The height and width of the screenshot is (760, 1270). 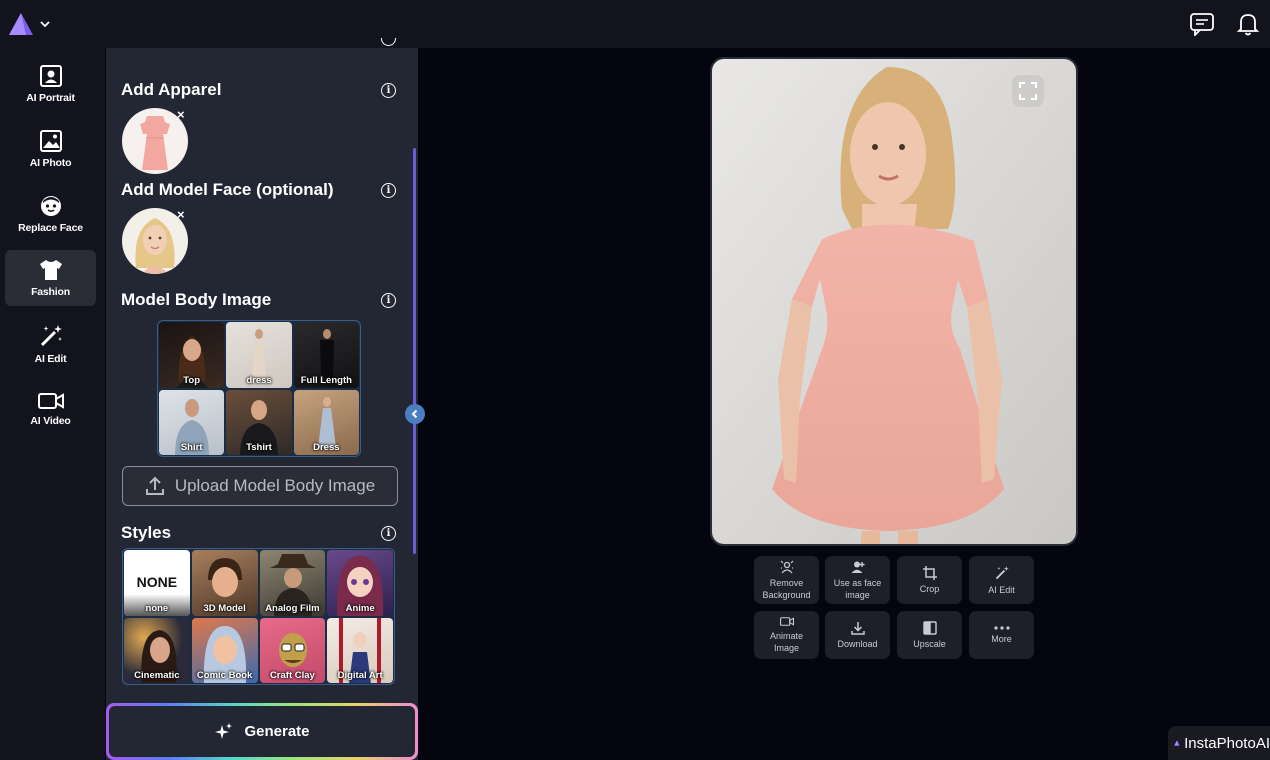 I want to click on style-tile-craft-clay: Craft Clay, so click(x=292, y=650).